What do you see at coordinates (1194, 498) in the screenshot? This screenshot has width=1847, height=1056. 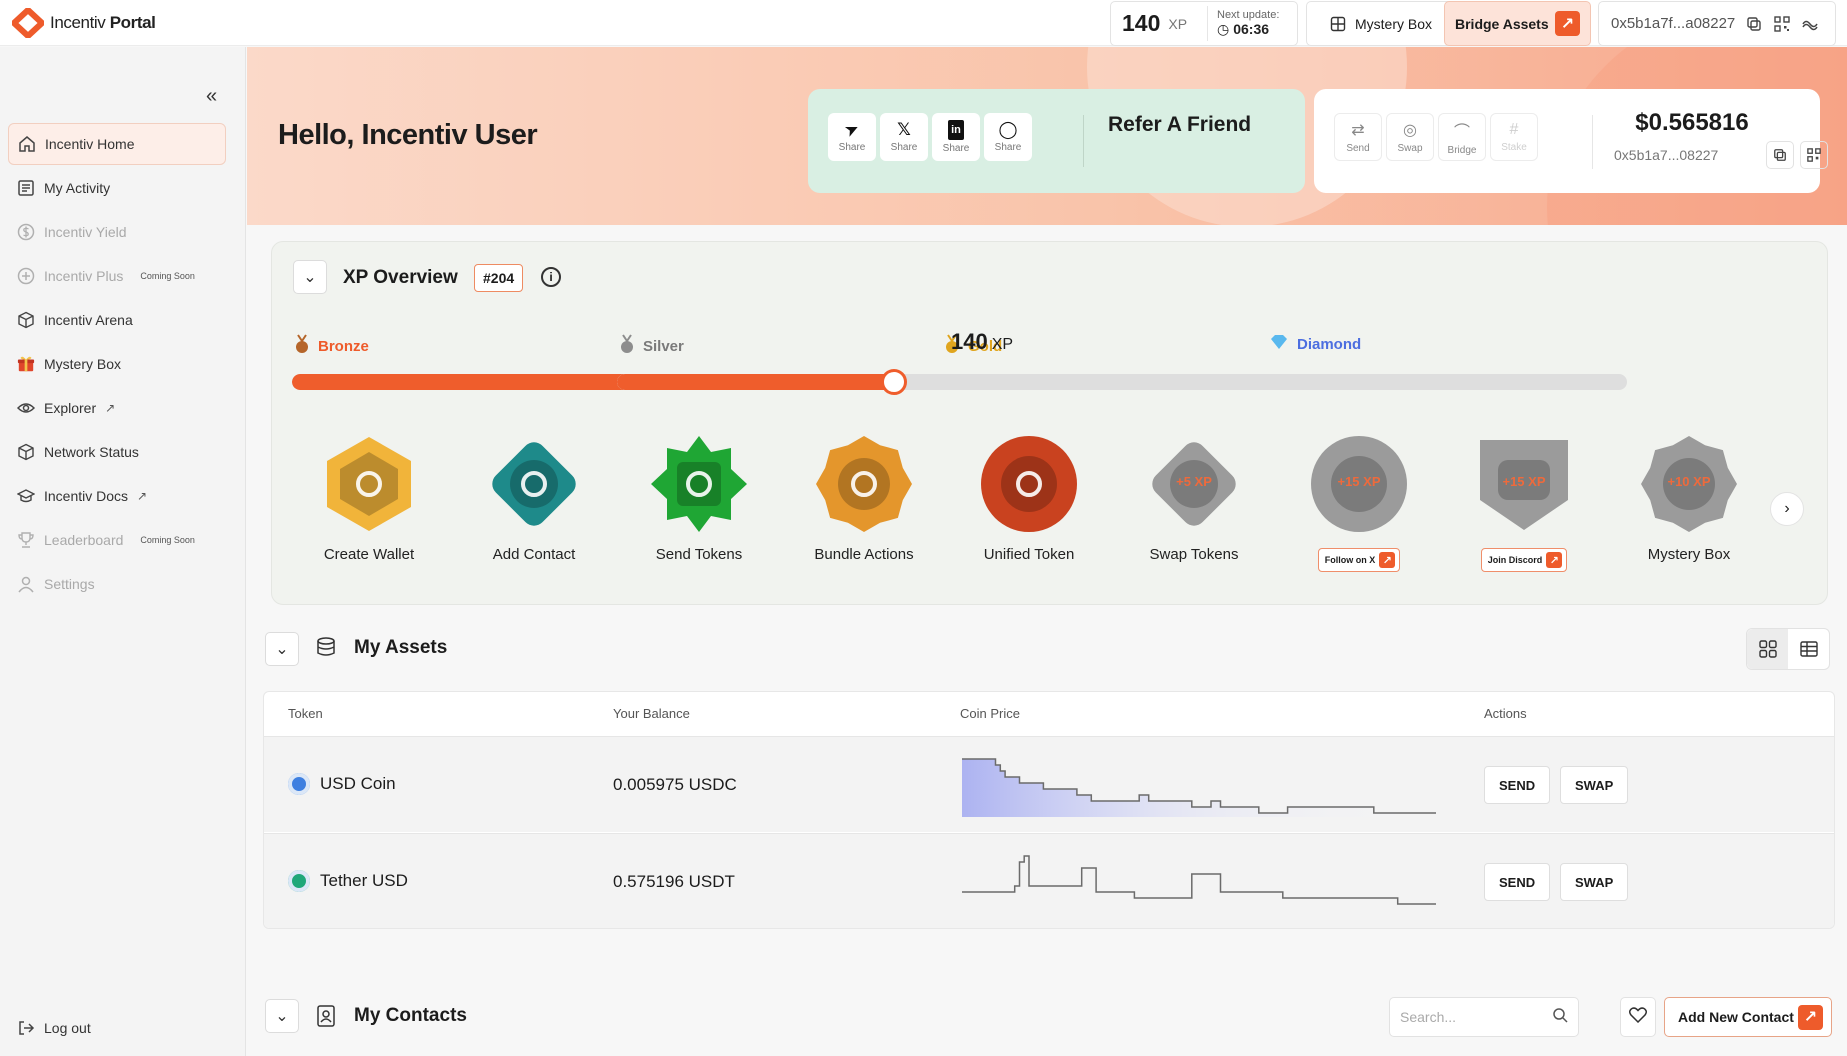 I see `task-badge: +5 XP Swap Tokens` at bounding box center [1194, 498].